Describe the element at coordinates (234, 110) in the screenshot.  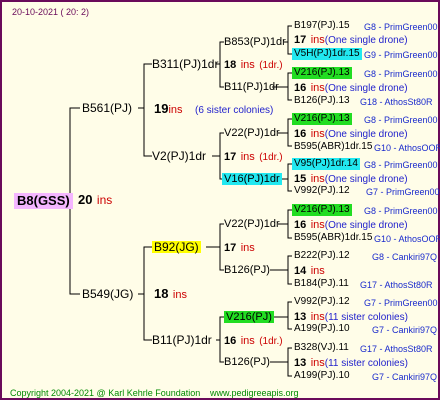
I see `sister-colonies-note: (6 sister colonies)` at that location.